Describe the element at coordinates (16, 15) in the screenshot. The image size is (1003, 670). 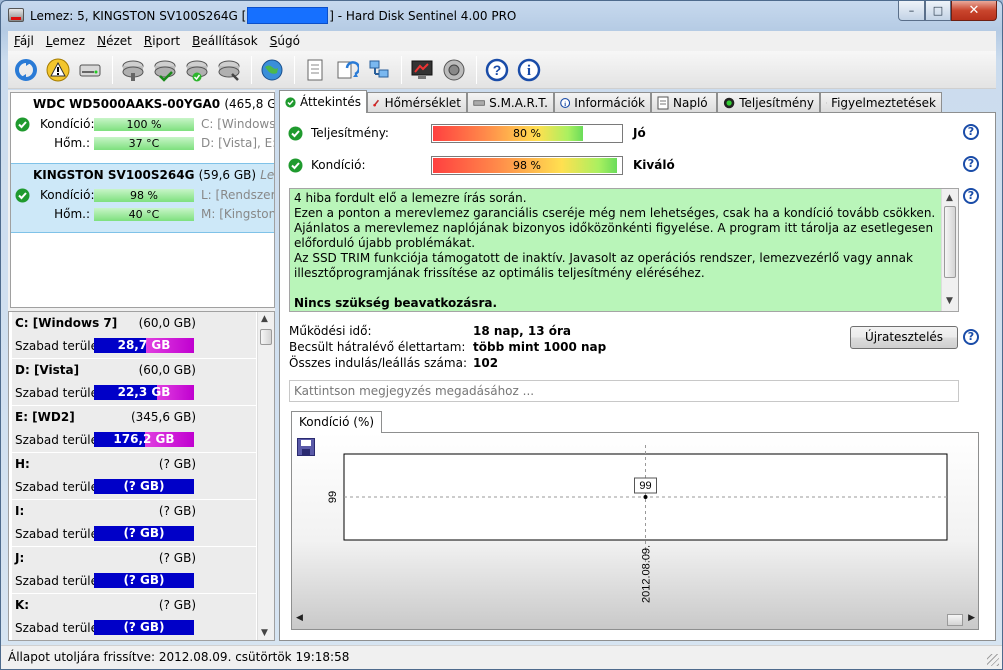
I see `app-icon` at that location.